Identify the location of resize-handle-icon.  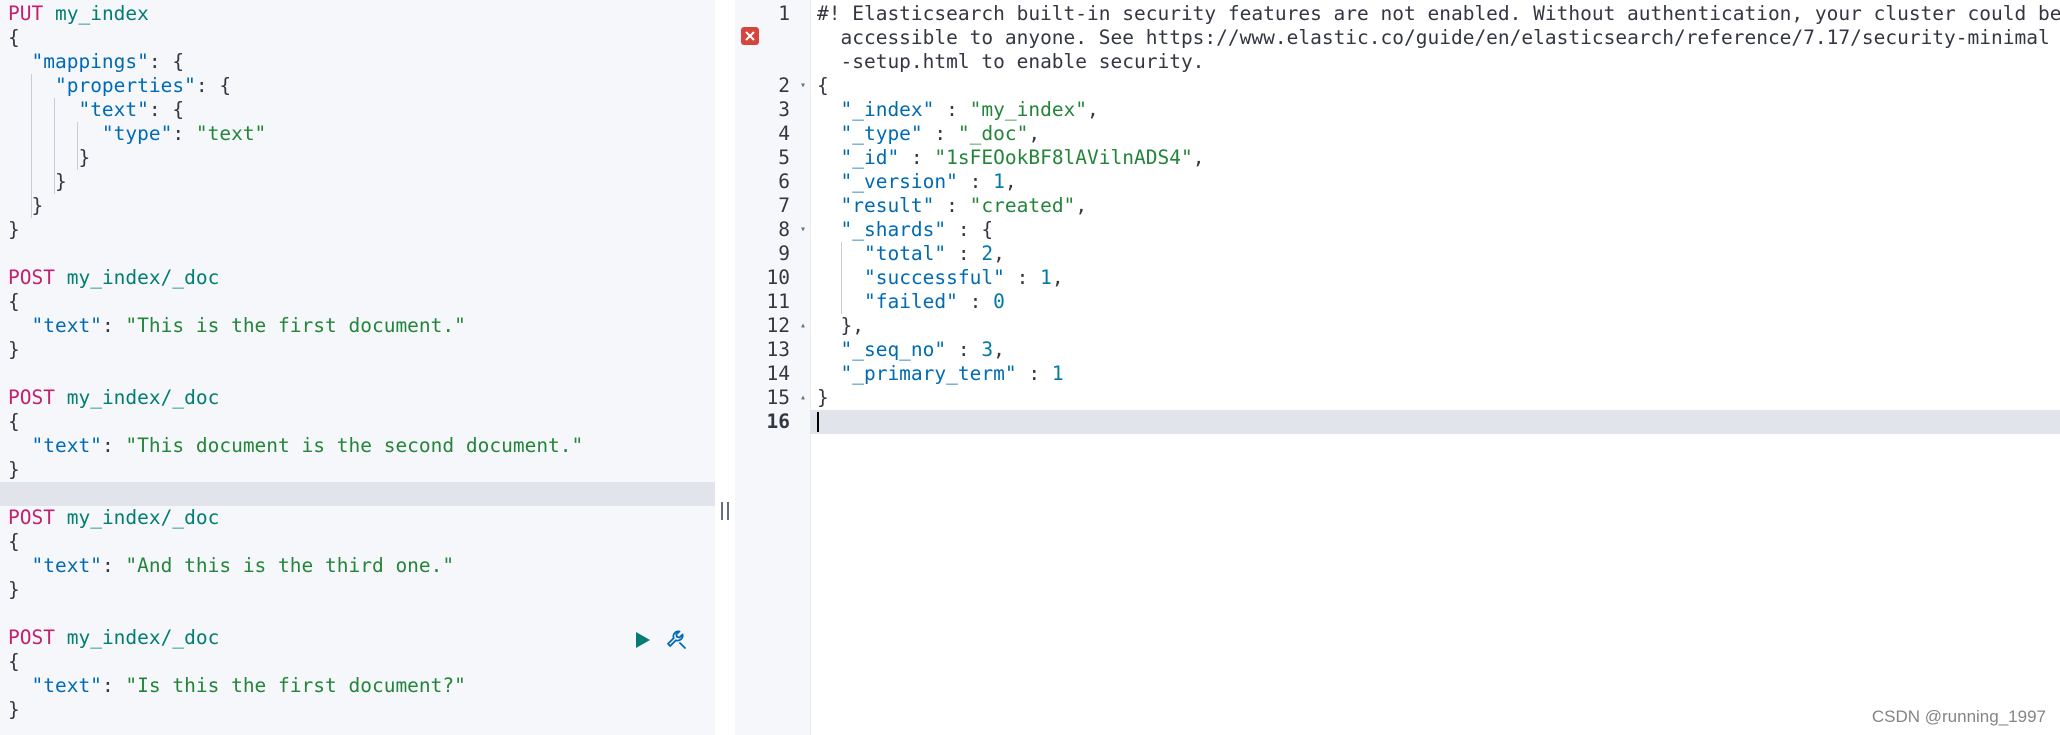
(725, 511).